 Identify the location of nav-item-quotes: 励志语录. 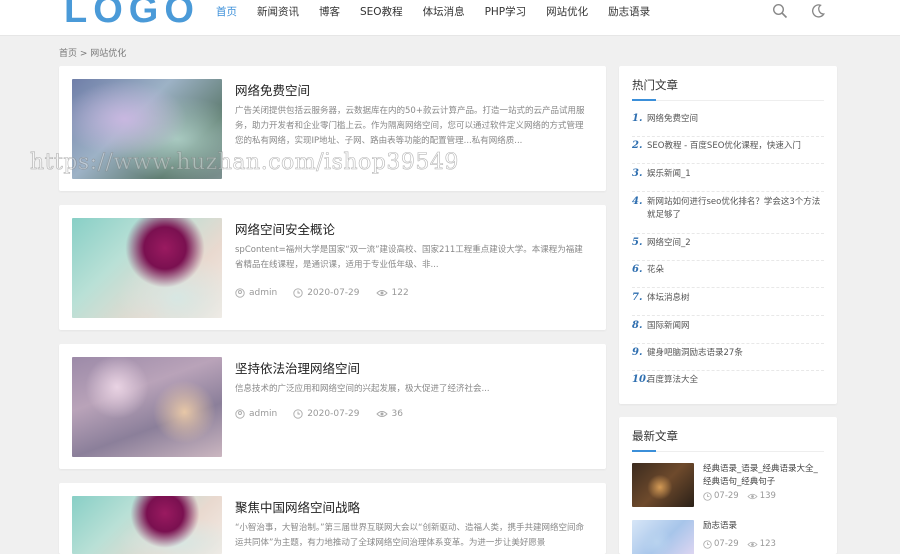
(629, 12).